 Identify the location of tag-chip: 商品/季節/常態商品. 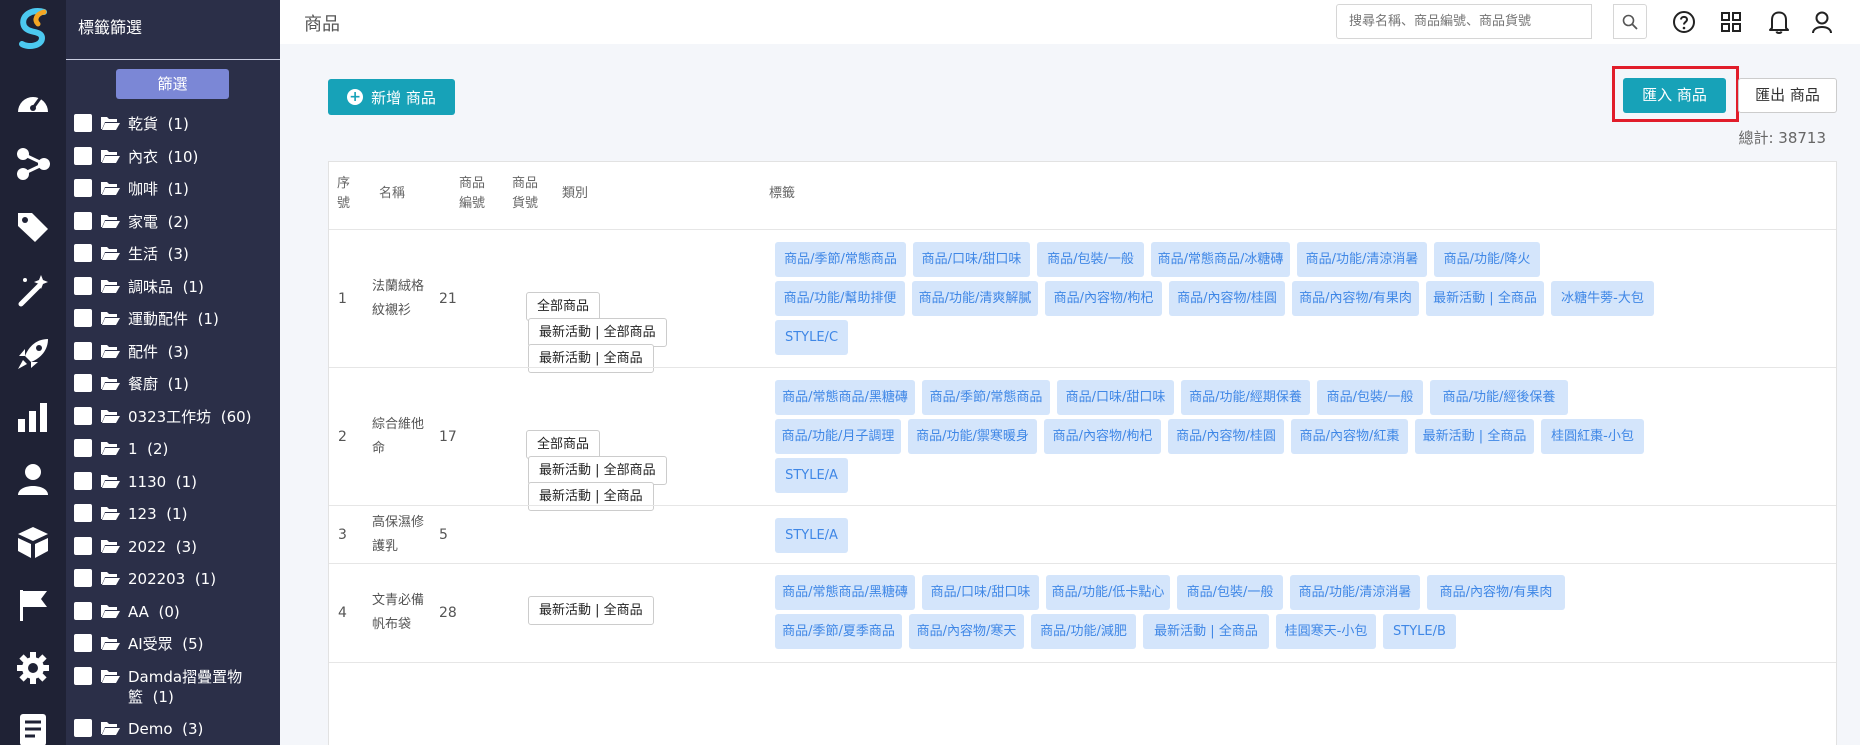
(840, 259).